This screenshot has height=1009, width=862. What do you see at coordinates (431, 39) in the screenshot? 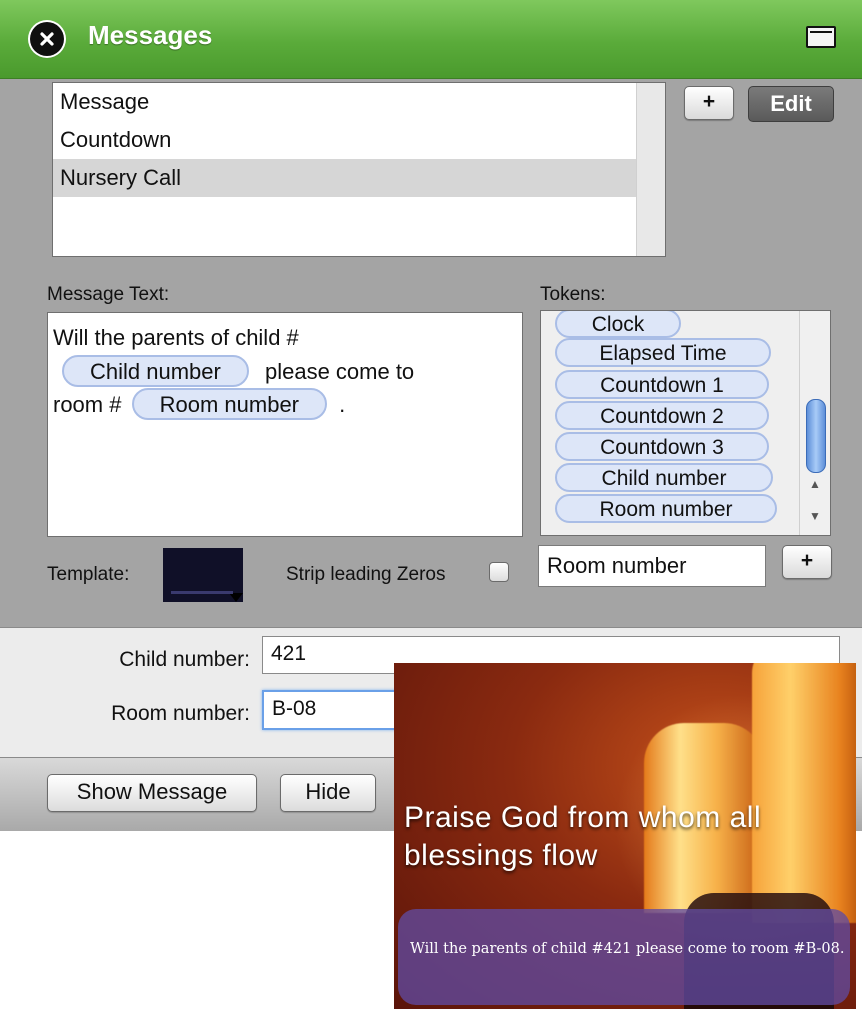
I see `title-bar: Messages` at bounding box center [431, 39].